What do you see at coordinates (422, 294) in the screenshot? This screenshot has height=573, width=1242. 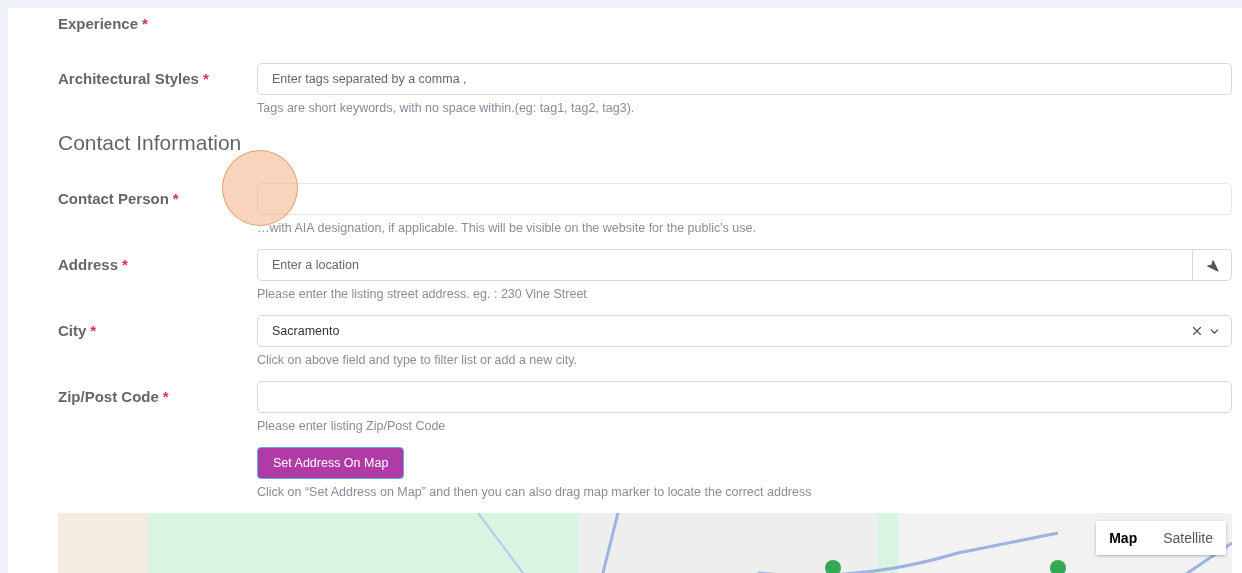 I see `field-hint: Please enter the listing street address. eg. : 230 Vine Street` at bounding box center [422, 294].